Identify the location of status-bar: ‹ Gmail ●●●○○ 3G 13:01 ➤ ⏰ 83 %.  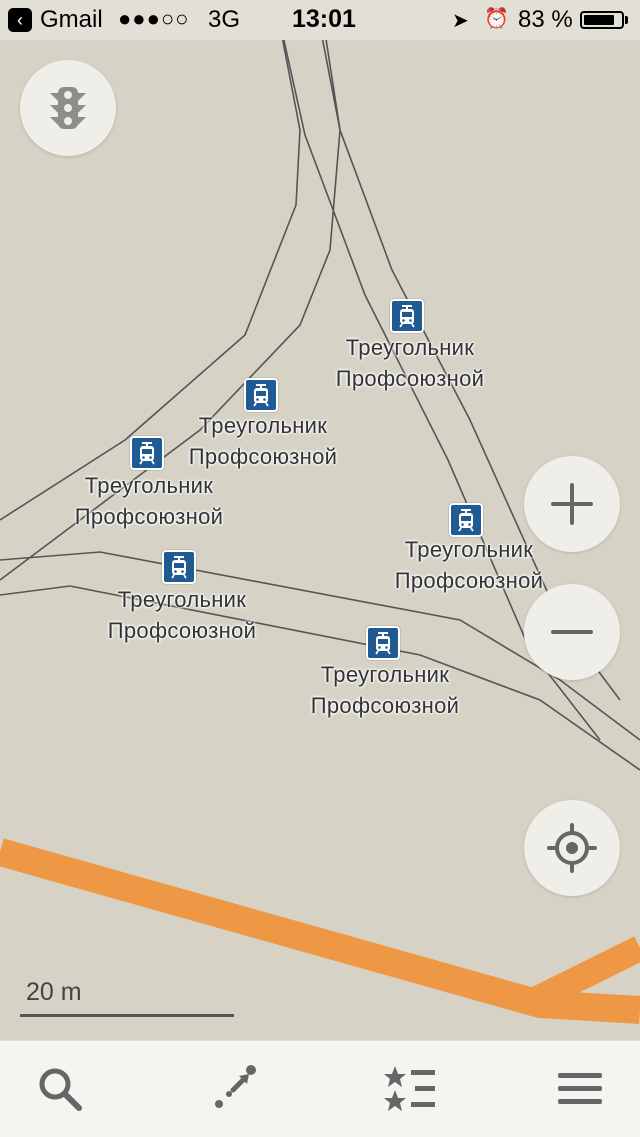
(320, 20).